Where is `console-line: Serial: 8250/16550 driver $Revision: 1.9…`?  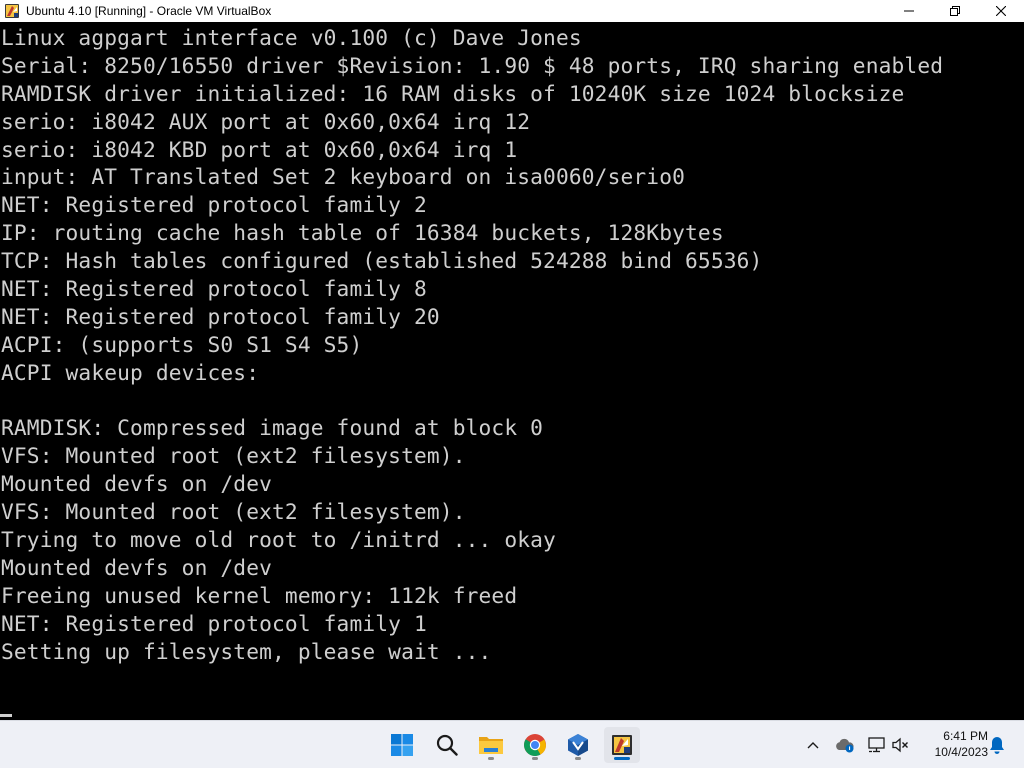 console-line: Serial: 8250/16550 driver $Revision: 1.9… is located at coordinates (472, 65).